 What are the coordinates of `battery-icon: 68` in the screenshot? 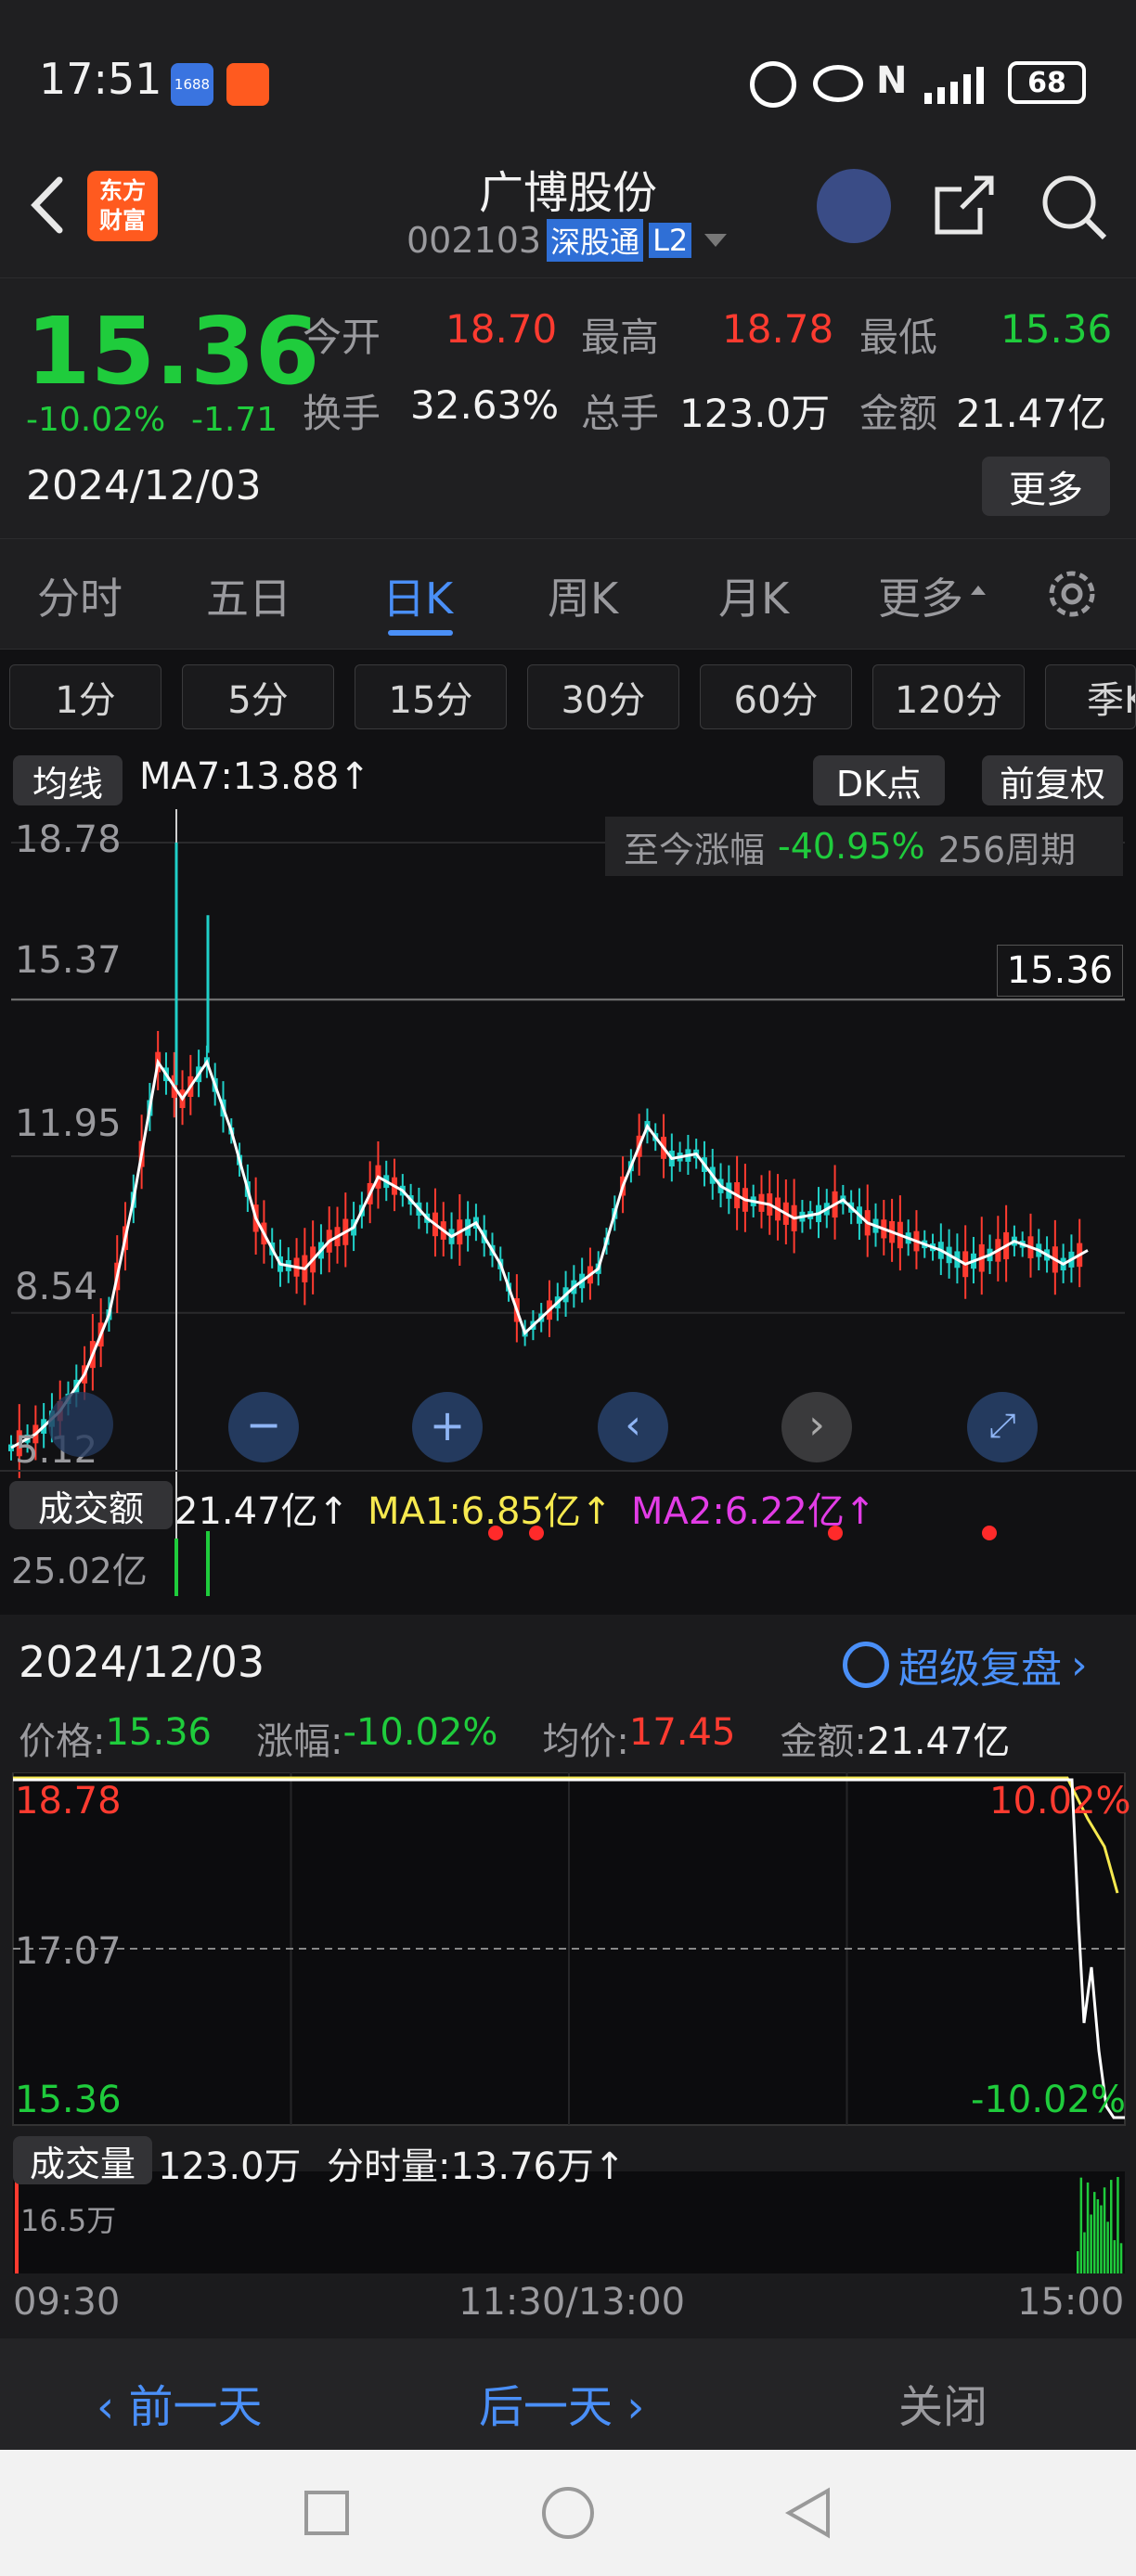 It's located at (1047, 83).